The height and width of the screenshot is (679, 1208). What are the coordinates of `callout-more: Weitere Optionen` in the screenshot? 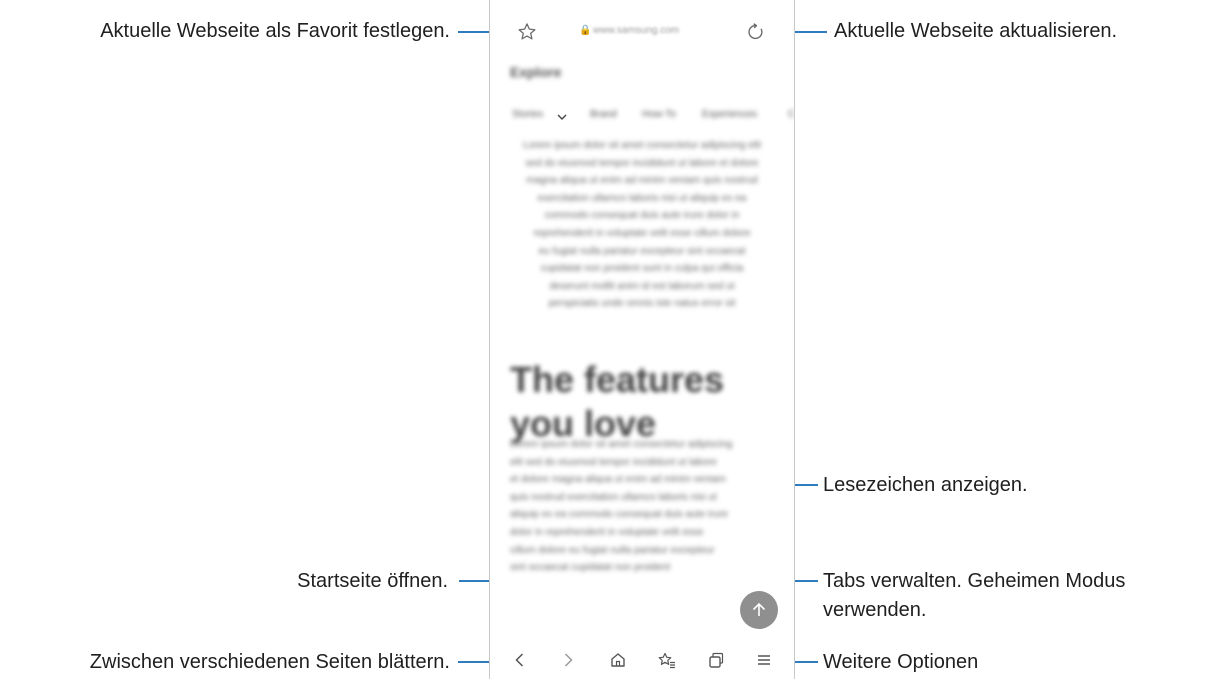 It's located at (901, 662).